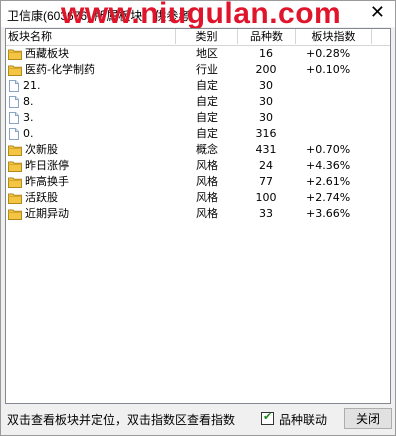 The width and height of the screenshot is (396, 436). I want to click on sector-name: 活跃股, so click(41, 197).